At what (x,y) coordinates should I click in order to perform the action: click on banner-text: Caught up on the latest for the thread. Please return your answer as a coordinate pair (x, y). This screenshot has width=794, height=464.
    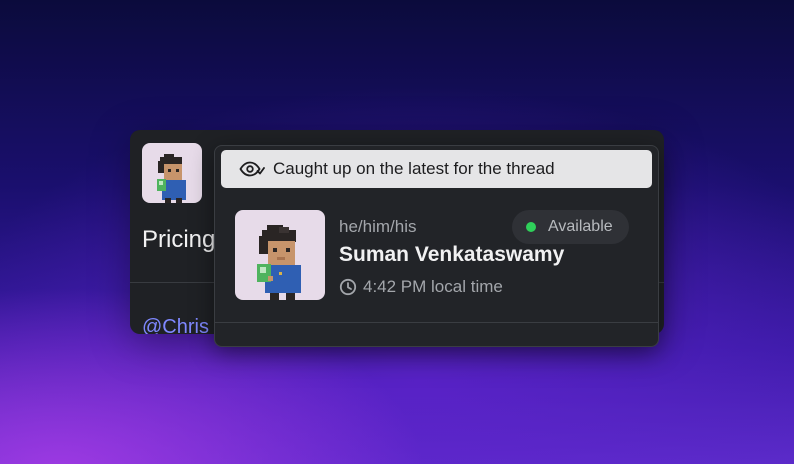
    Looking at the image, I should click on (414, 168).